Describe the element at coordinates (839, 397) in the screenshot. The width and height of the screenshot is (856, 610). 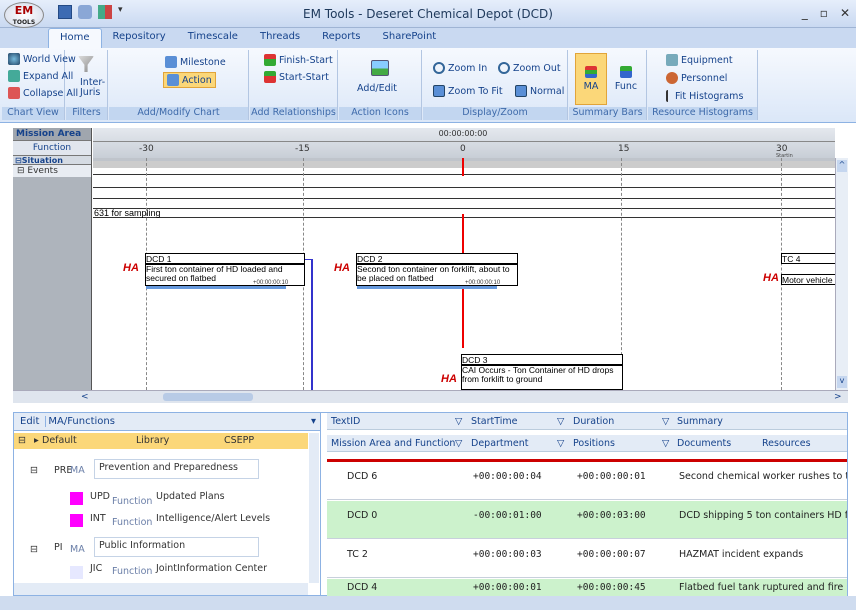
I see `scroll-right-icon: >` at that location.